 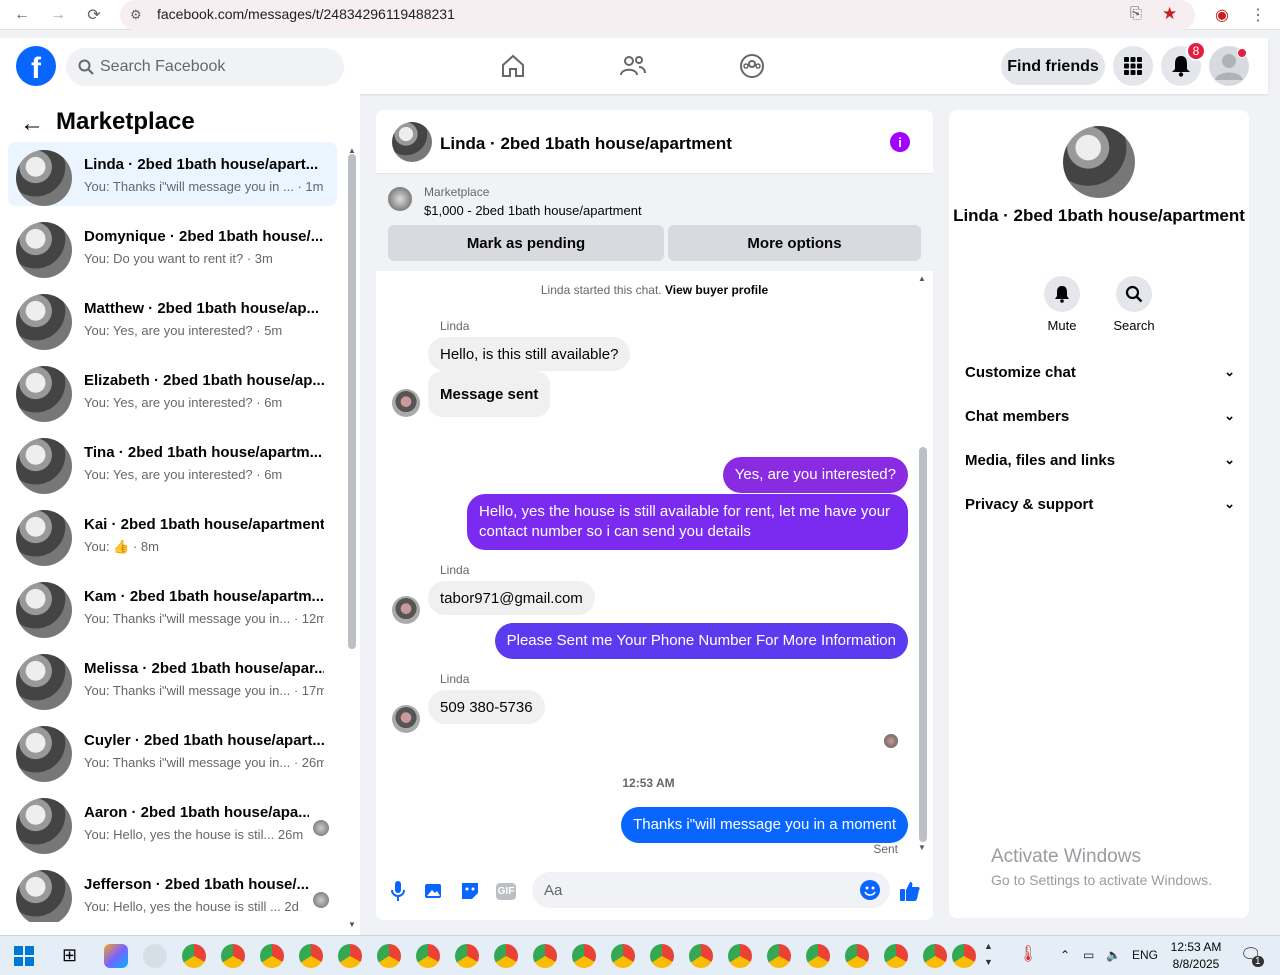 I want to click on home-icon, so click(x=513, y=66).